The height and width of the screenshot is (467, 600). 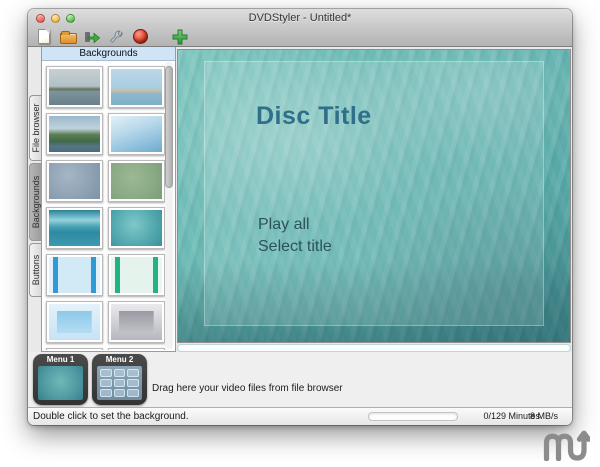 What do you see at coordinates (295, 247) in the screenshot?
I see `select-title-button: Select title` at bounding box center [295, 247].